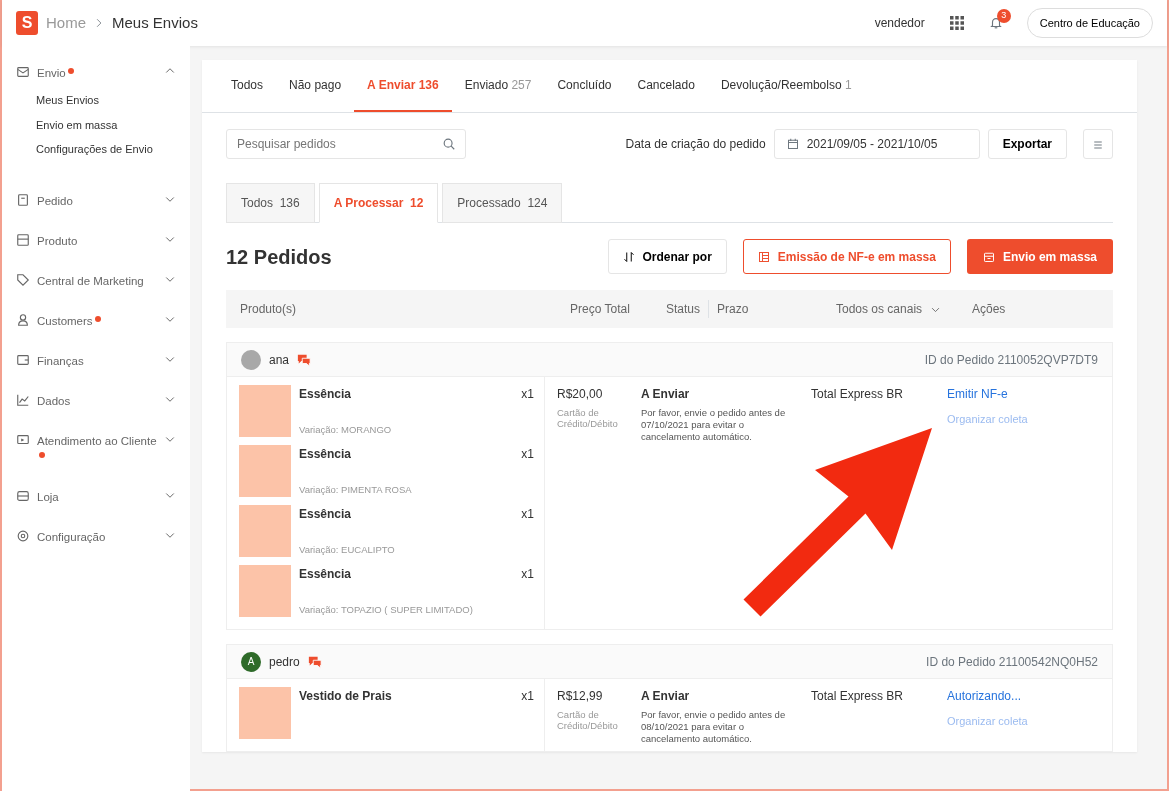  What do you see at coordinates (989, 309) in the screenshot?
I see `column-header: Ações` at bounding box center [989, 309].